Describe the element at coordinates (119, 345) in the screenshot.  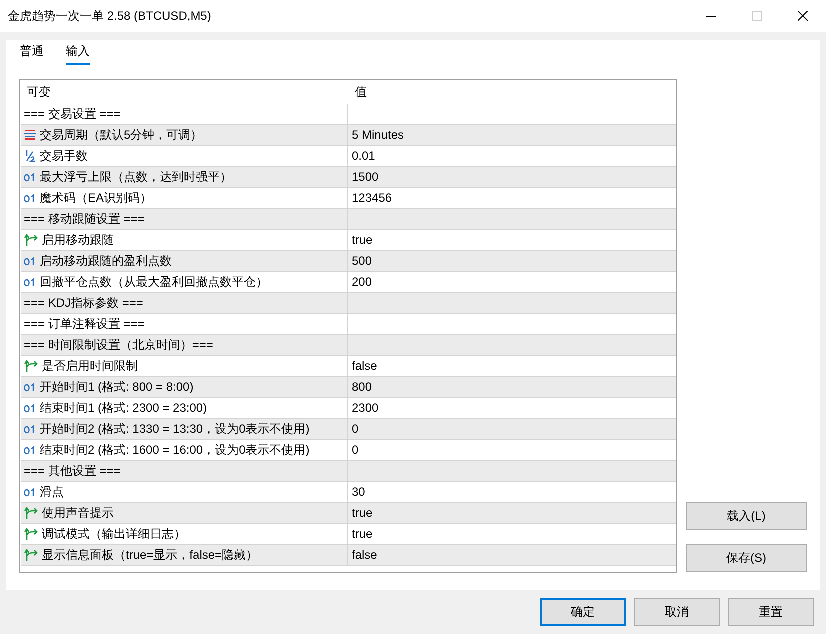
I see `section-header: === 时间限制设置（北京时间）===` at that location.